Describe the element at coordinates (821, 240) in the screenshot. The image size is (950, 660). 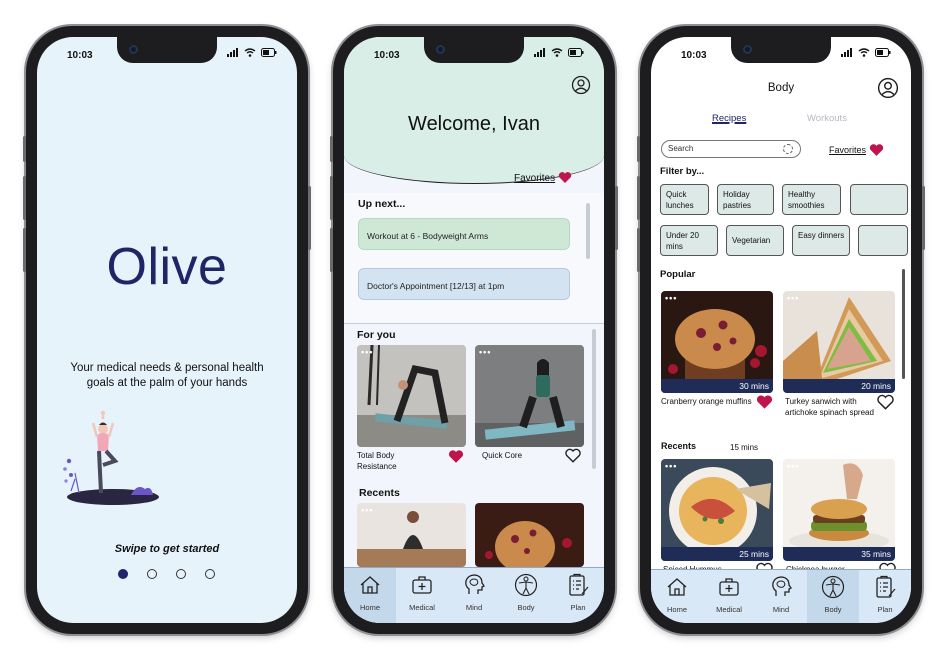
I see `filter-chip-easy-dinners: Easy dinners` at that location.